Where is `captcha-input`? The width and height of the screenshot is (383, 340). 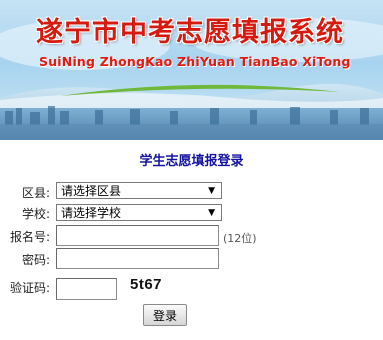 captcha-input is located at coordinates (86, 289).